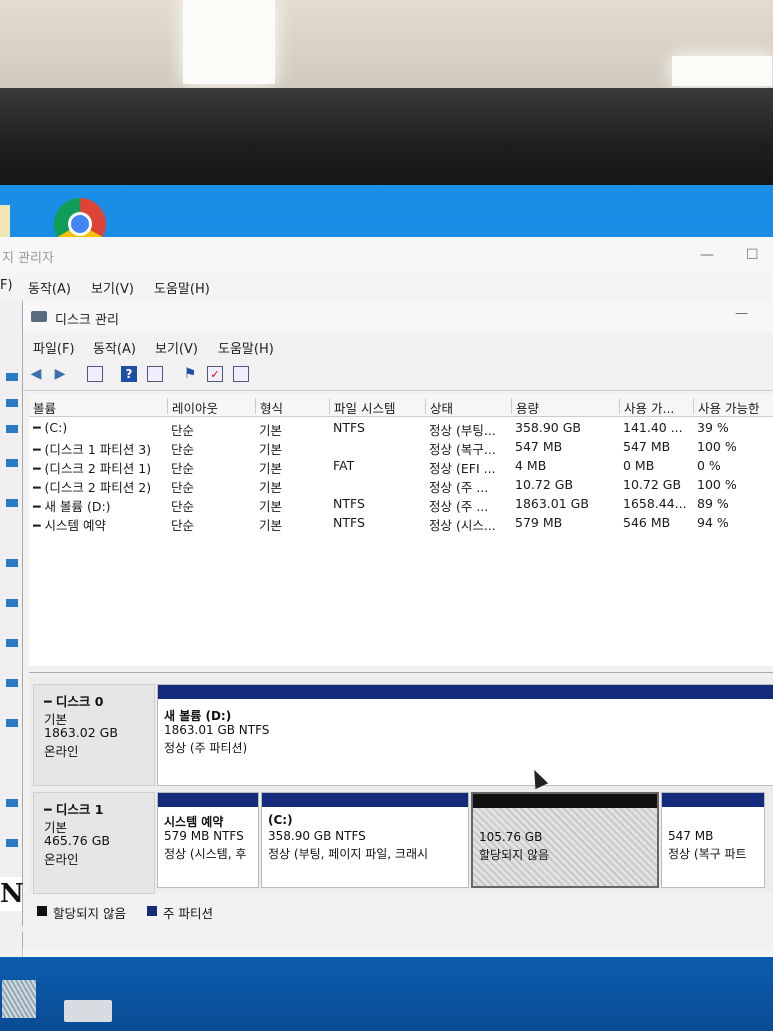  Describe the element at coordinates (95, 374) in the screenshot. I see `properties-icon` at that location.